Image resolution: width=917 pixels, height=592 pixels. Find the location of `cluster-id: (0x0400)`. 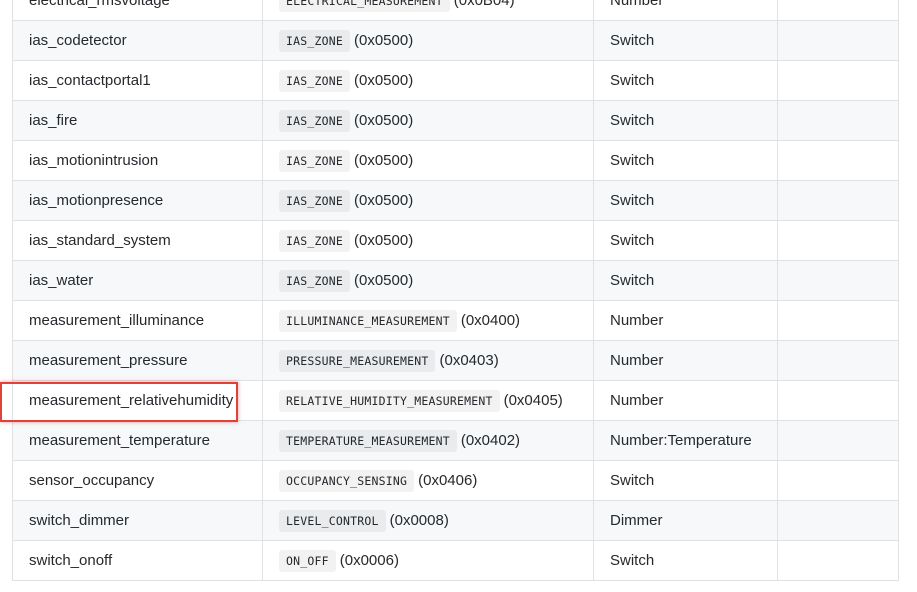

cluster-id: (0x0400) is located at coordinates (490, 320).